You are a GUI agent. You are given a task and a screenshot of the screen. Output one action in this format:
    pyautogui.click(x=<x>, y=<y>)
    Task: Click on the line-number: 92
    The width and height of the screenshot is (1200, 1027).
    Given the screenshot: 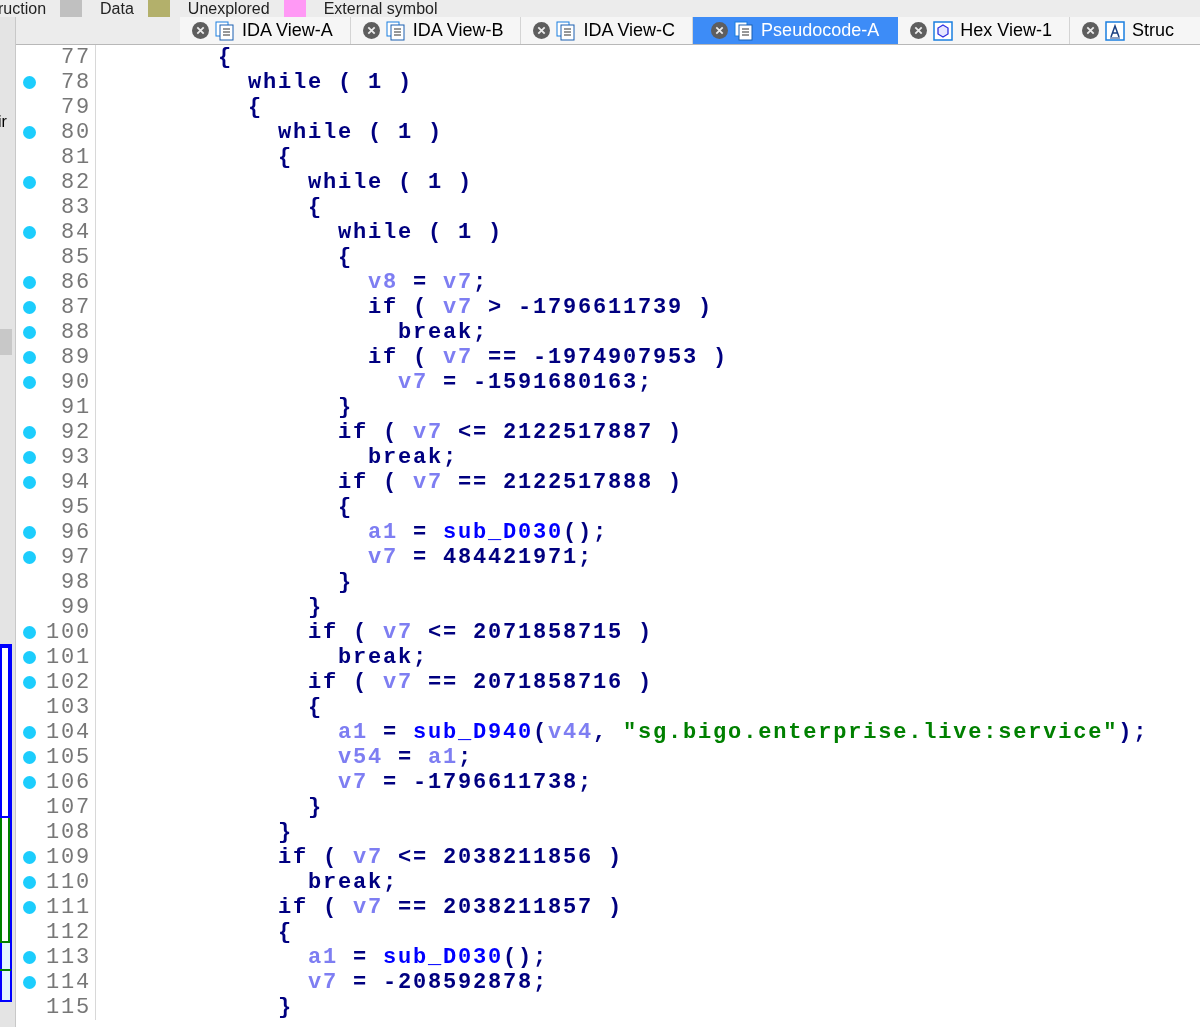 What is the action you would take?
    pyautogui.click(x=76, y=432)
    